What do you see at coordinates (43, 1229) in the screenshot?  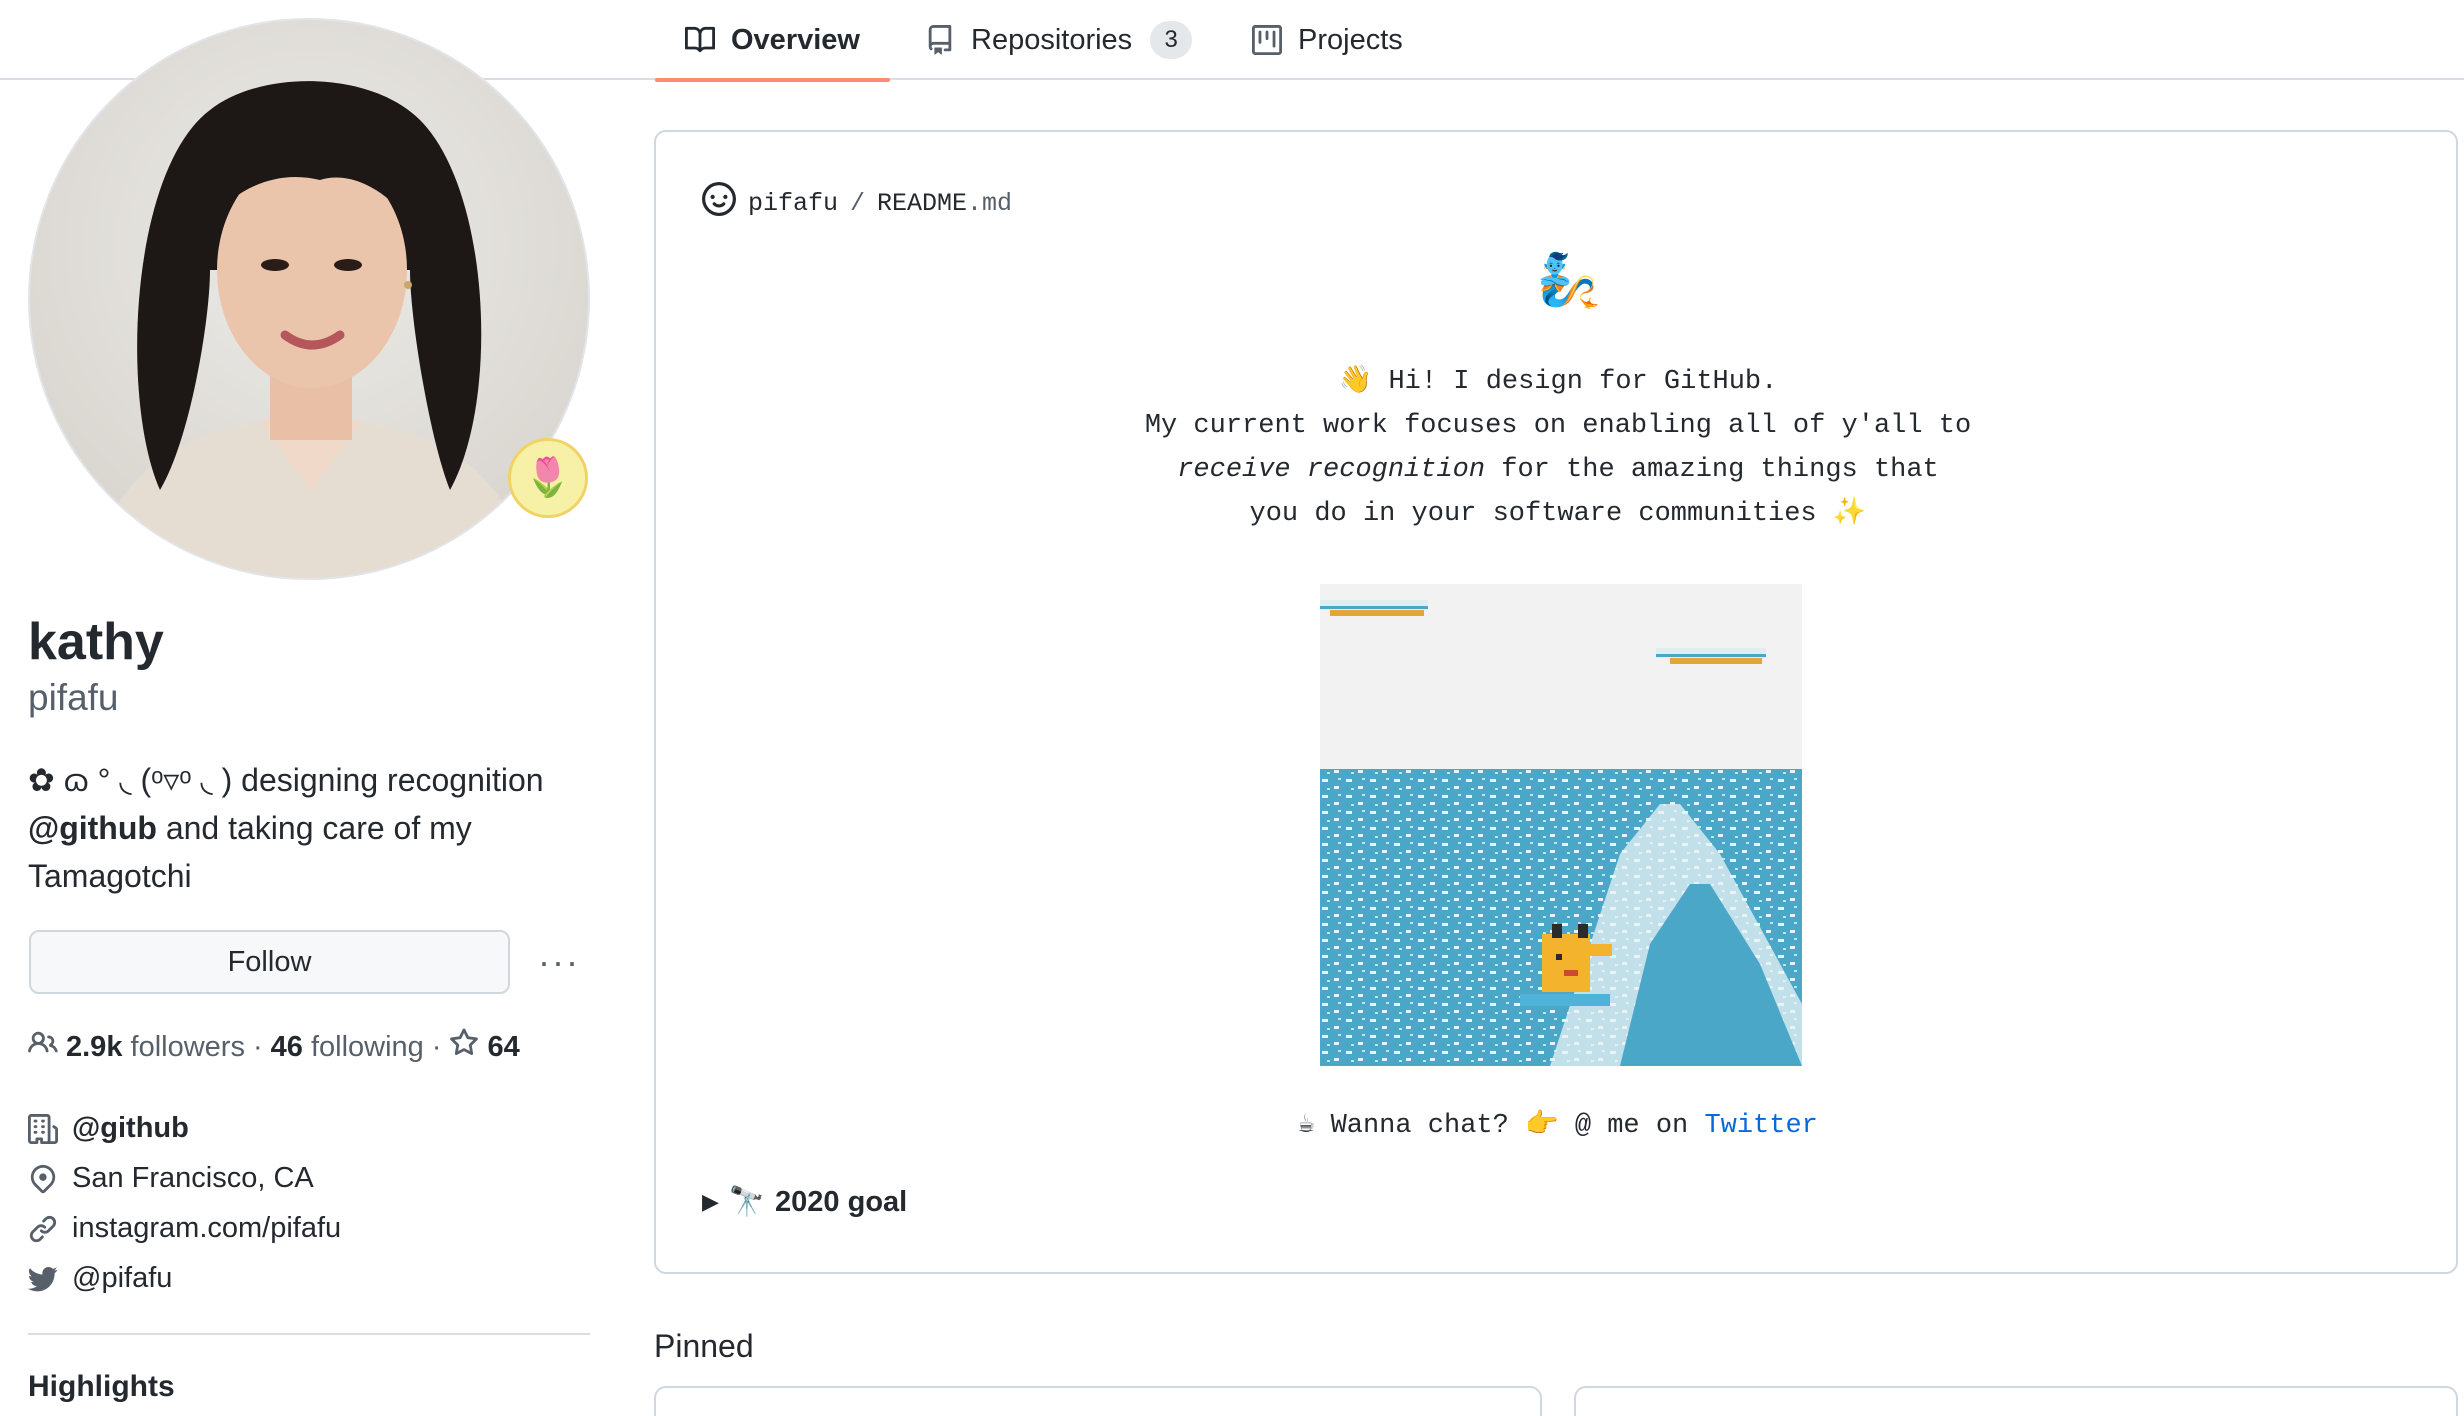 I see `link-icon` at bounding box center [43, 1229].